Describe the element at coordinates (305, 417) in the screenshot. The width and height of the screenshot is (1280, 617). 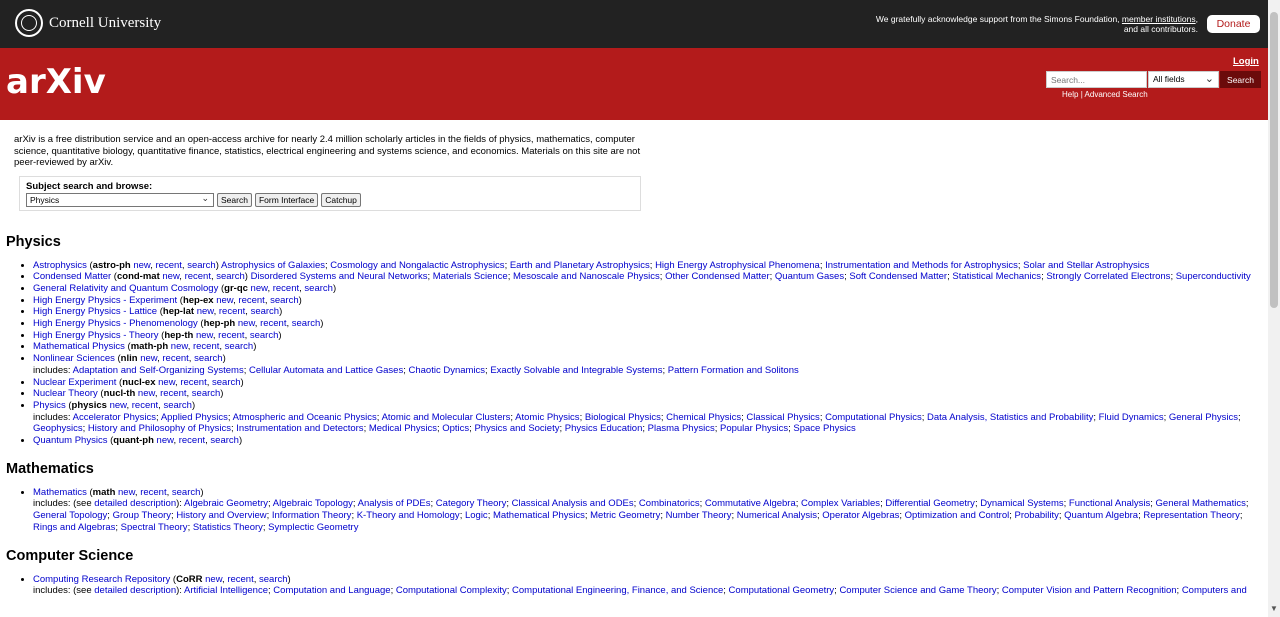
I see `subcategory-link: Atmospheric and Oceanic Physics` at that location.